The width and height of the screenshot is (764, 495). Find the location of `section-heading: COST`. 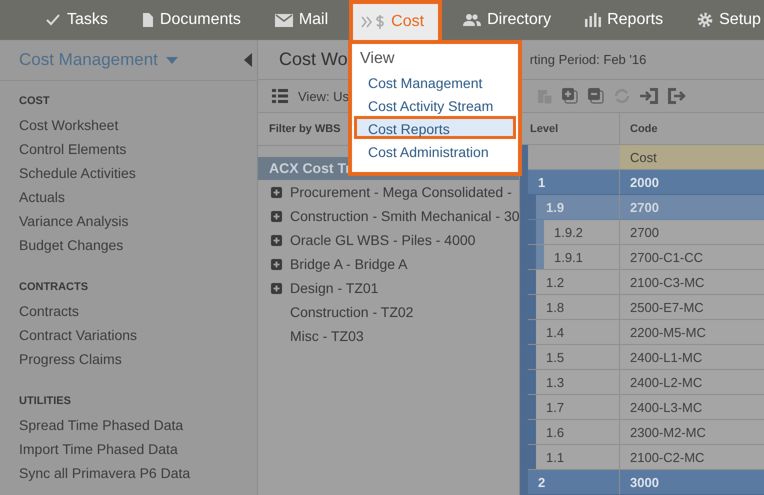

section-heading: COST is located at coordinates (35, 101).